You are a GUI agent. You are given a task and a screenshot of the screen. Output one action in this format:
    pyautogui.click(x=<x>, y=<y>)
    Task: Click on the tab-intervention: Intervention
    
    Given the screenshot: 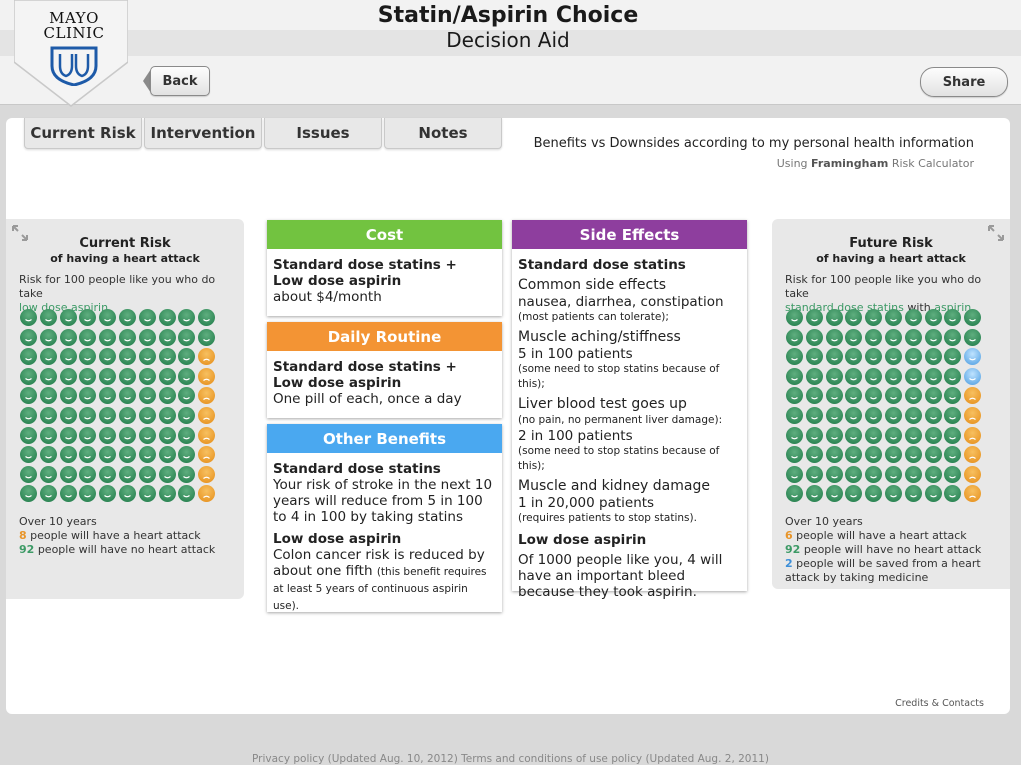 What is the action you would take?
    pyautogui.click(x=203, y=133)
    